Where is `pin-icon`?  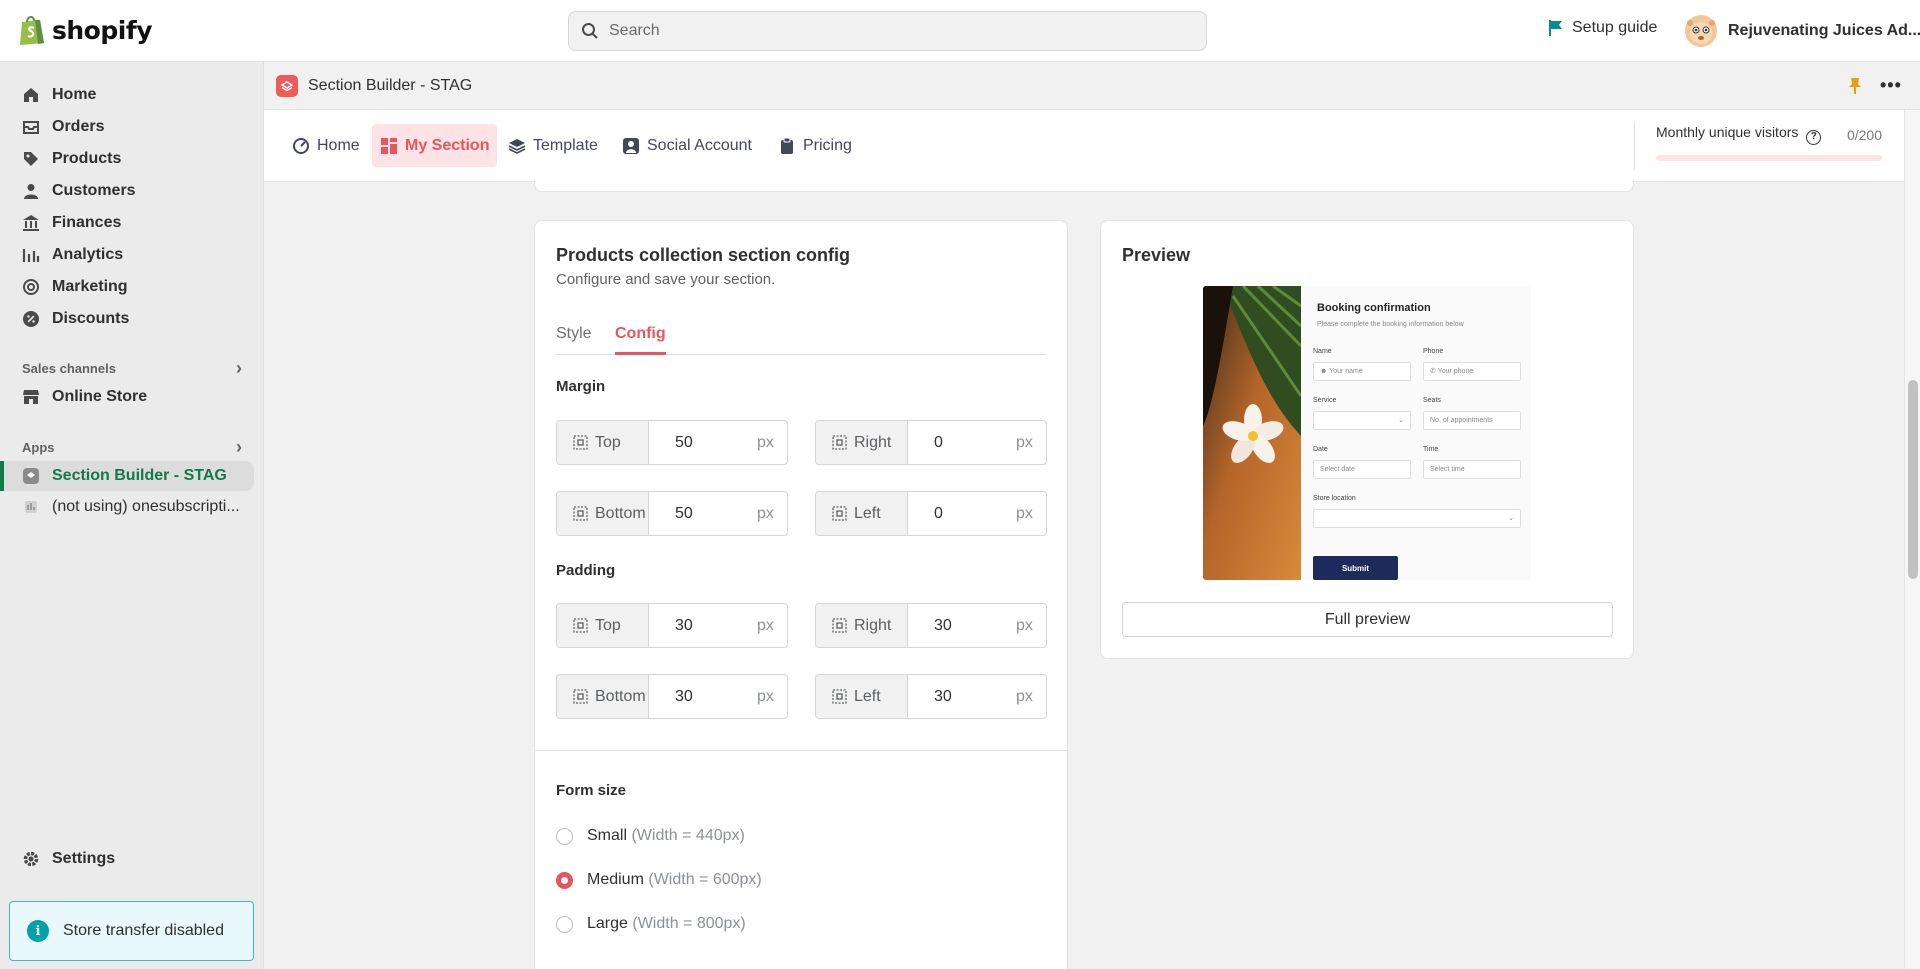 pin-icon is located at coordinates (1855, 86).